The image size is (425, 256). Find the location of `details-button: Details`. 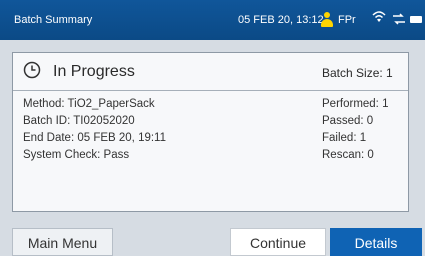

details-button: Details is located at coordinates (376, 242).